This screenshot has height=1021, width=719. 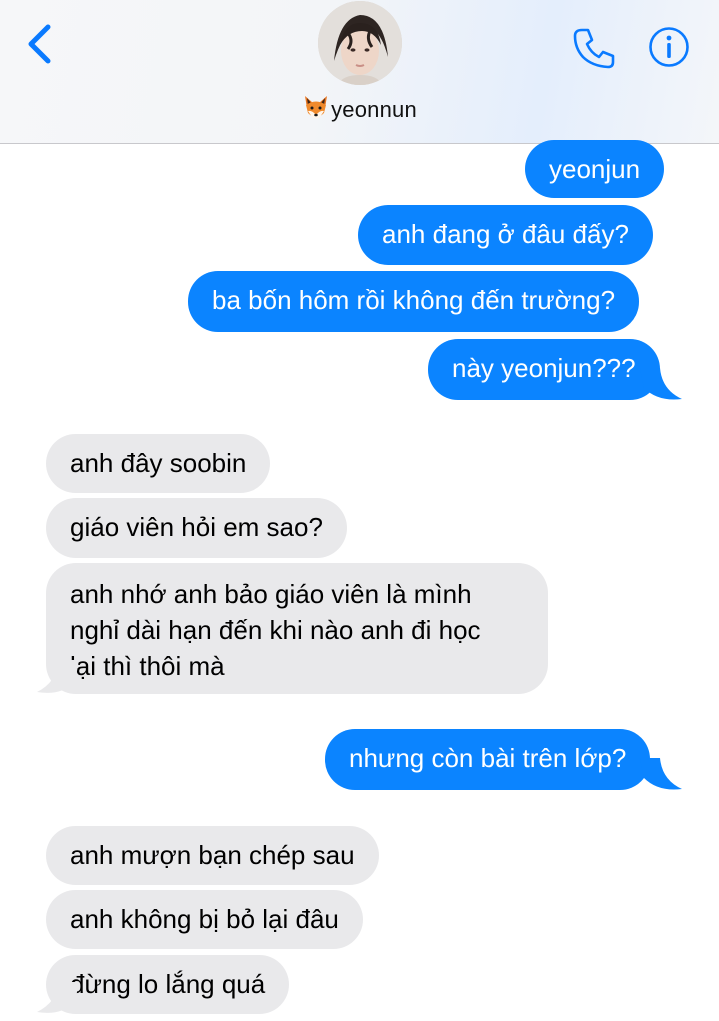 I want to click on sent-message: yeonjun, so click(x=595, y=169).